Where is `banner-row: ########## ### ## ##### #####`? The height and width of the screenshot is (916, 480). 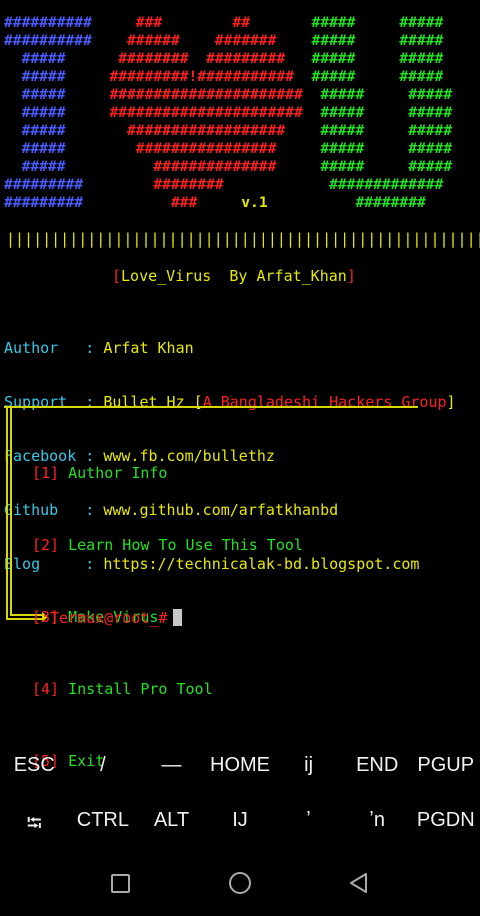
banner-row: ########## ### ## ##### ##### is located at coordinates (228, 23).